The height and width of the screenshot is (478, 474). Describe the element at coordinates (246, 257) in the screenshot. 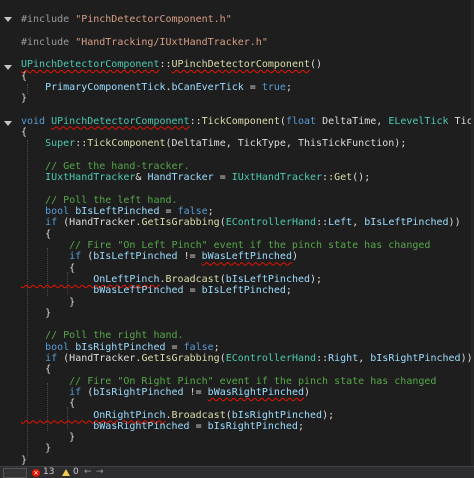

I see `code-token: bWasLeftPinched` at that location.